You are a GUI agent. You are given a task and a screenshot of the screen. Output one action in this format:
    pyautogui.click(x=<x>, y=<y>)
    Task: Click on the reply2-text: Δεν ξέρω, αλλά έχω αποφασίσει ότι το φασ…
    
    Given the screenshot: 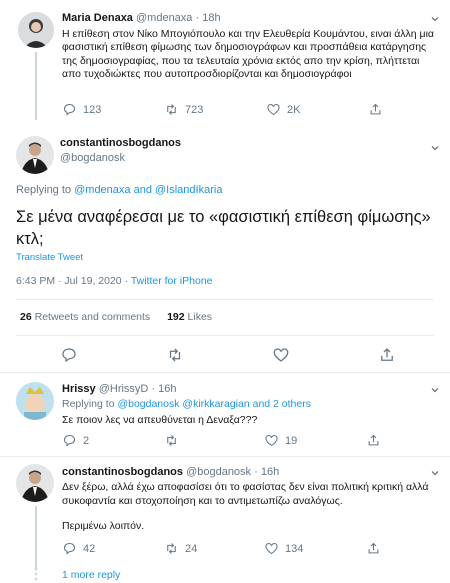 What is the action you would take?
    pyautogui.click(x=245, y=494)
    